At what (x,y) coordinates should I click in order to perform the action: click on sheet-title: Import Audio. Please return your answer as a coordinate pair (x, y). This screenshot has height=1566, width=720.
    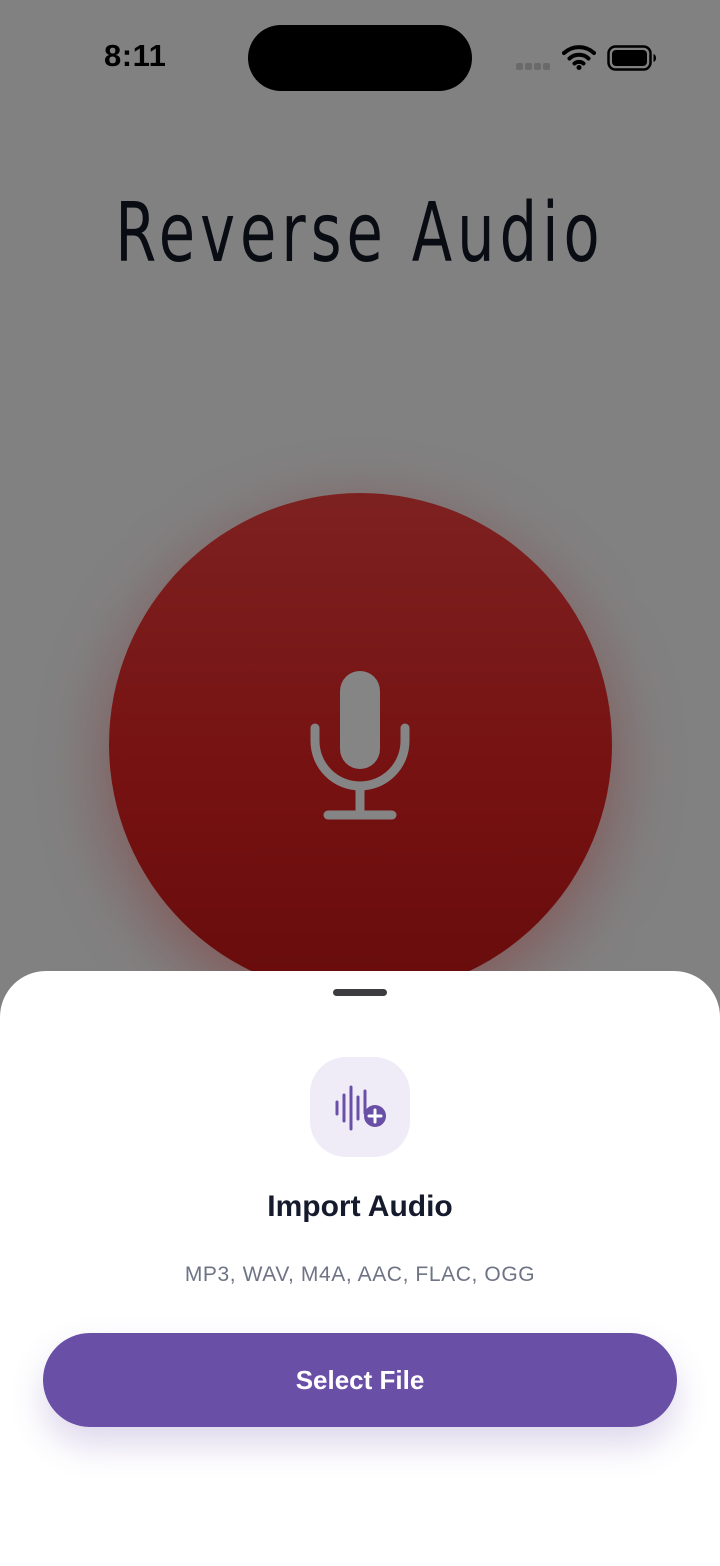
    Looking at the image, I should click on (360, 1206).